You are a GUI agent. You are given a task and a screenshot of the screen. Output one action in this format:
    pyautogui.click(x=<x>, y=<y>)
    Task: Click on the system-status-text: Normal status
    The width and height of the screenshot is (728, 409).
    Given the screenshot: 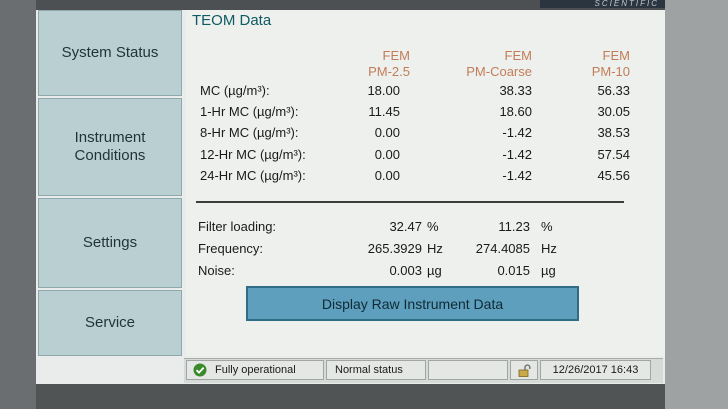 What is the action you would take?
    pyautogui.click(x=376, y=370)
    